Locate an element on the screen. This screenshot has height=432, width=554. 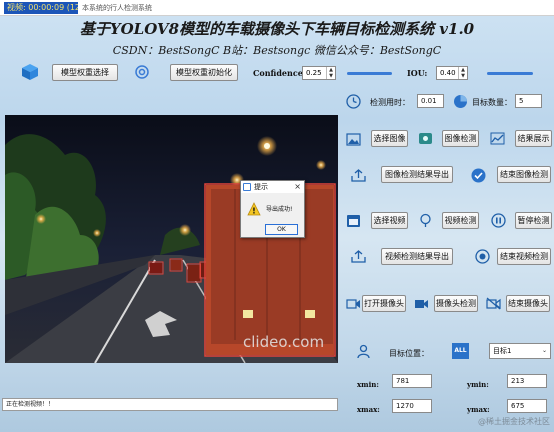
cube-icon is located at coordinates (30, 72).